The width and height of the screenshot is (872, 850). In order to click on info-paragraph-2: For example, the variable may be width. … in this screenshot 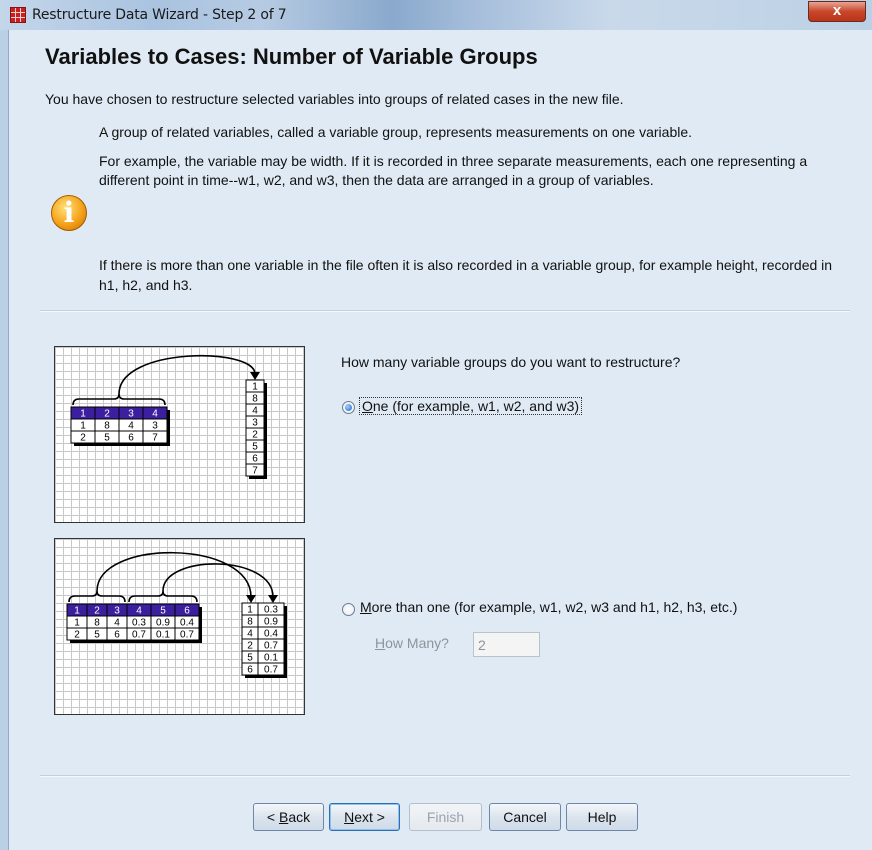, I will do `click(453, 170)`.